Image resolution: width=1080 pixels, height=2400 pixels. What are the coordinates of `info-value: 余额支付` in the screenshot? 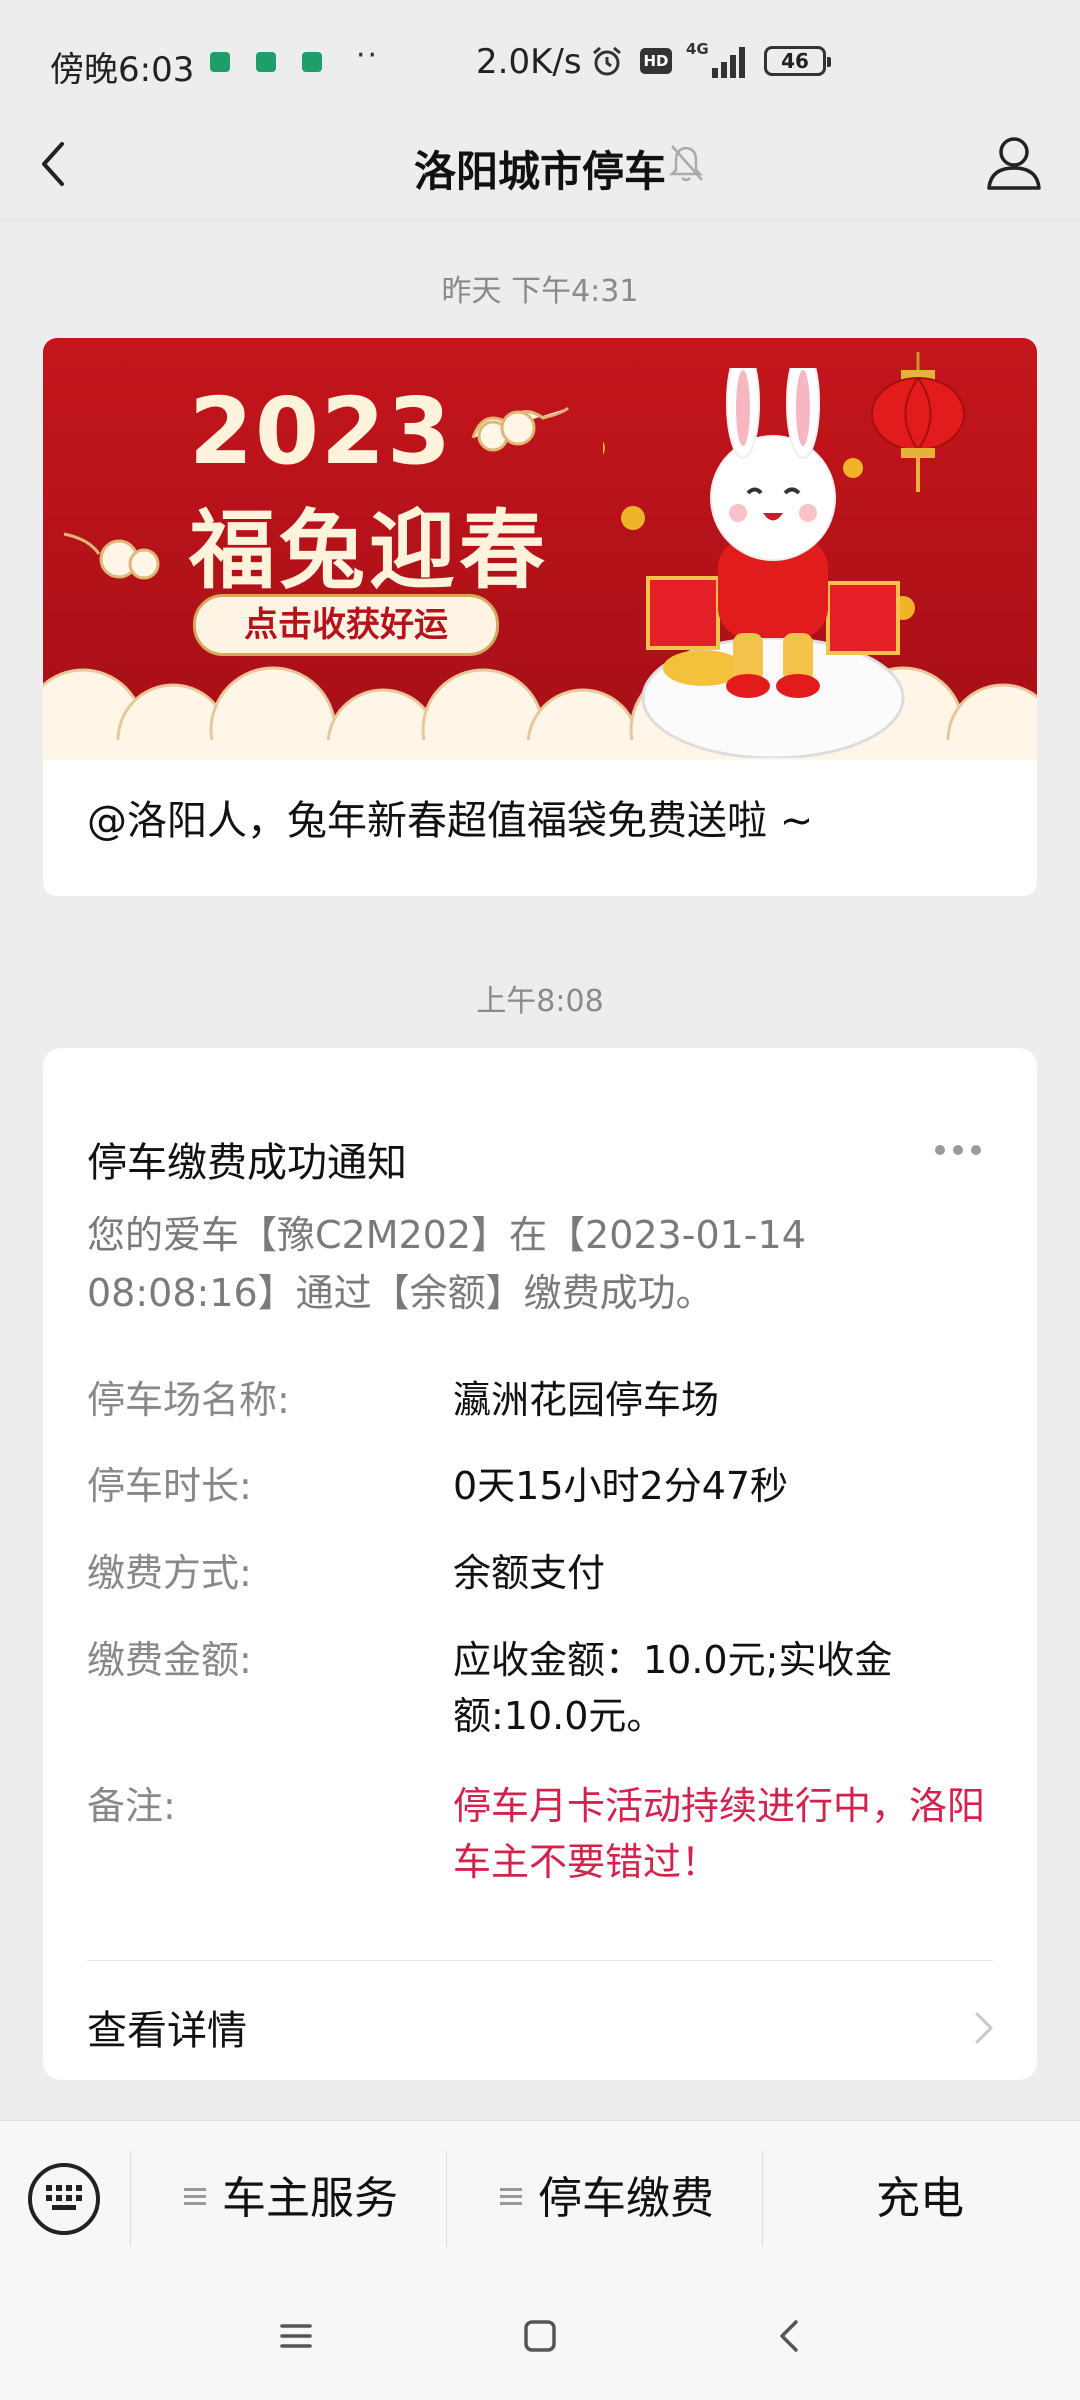 It's located at (529, 1573).